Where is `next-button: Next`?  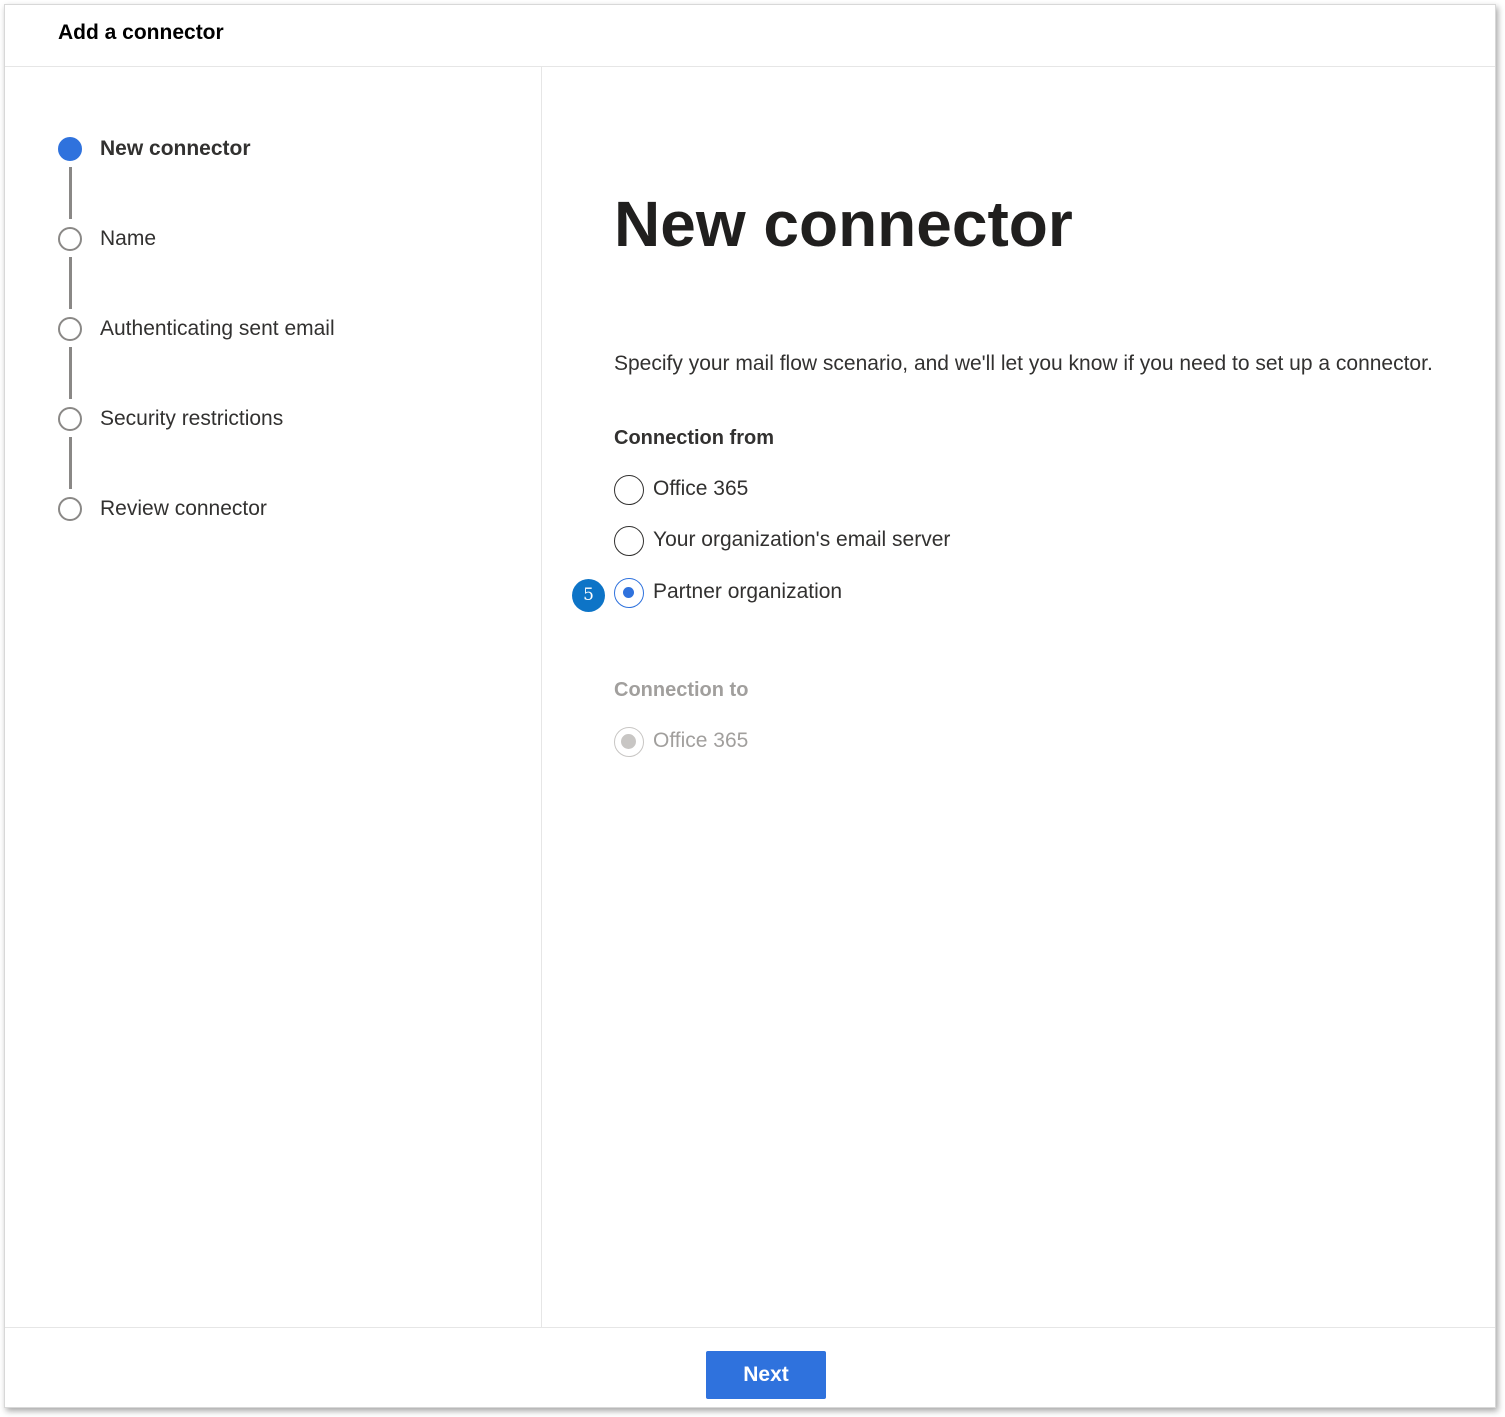 next-button: Next is located at coordinates (766, 1375).